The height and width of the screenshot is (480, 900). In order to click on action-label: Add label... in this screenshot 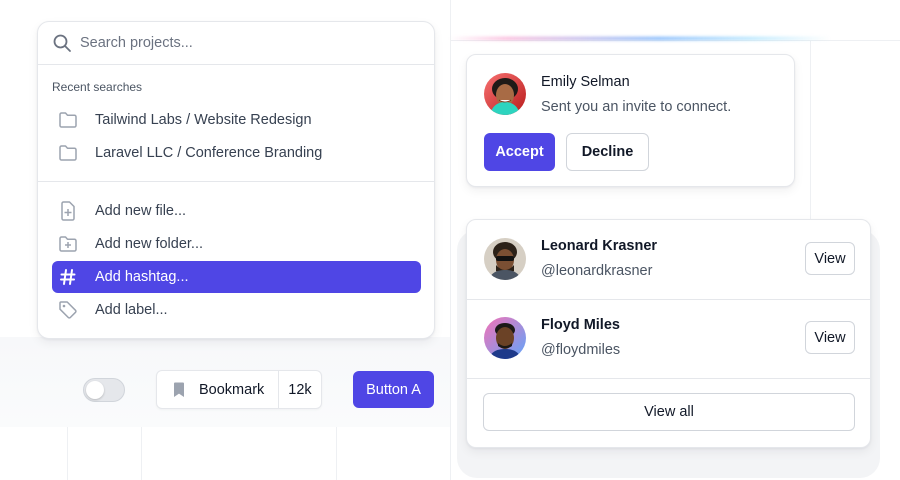, I will do `click(131, 310)`.